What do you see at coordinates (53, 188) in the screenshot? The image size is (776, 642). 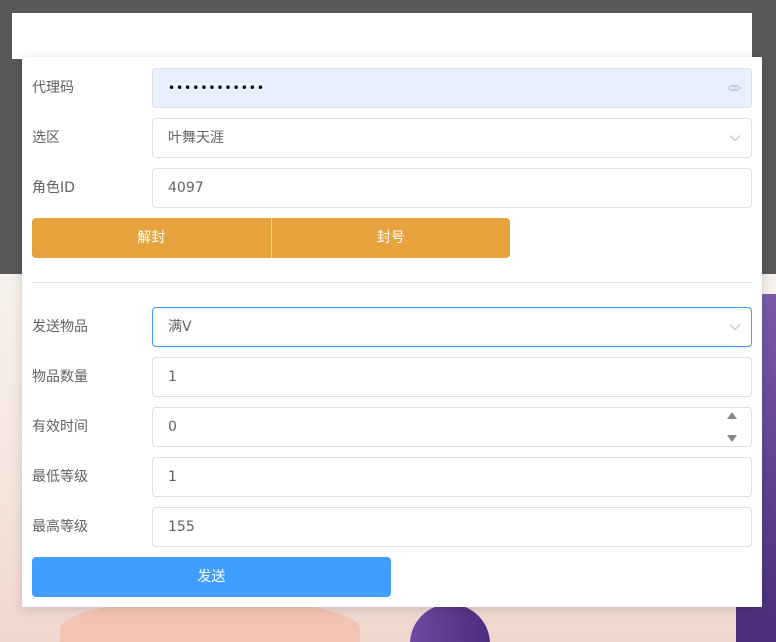 I see `role-id-label: 角色ID` at bounding box center [53, 188].